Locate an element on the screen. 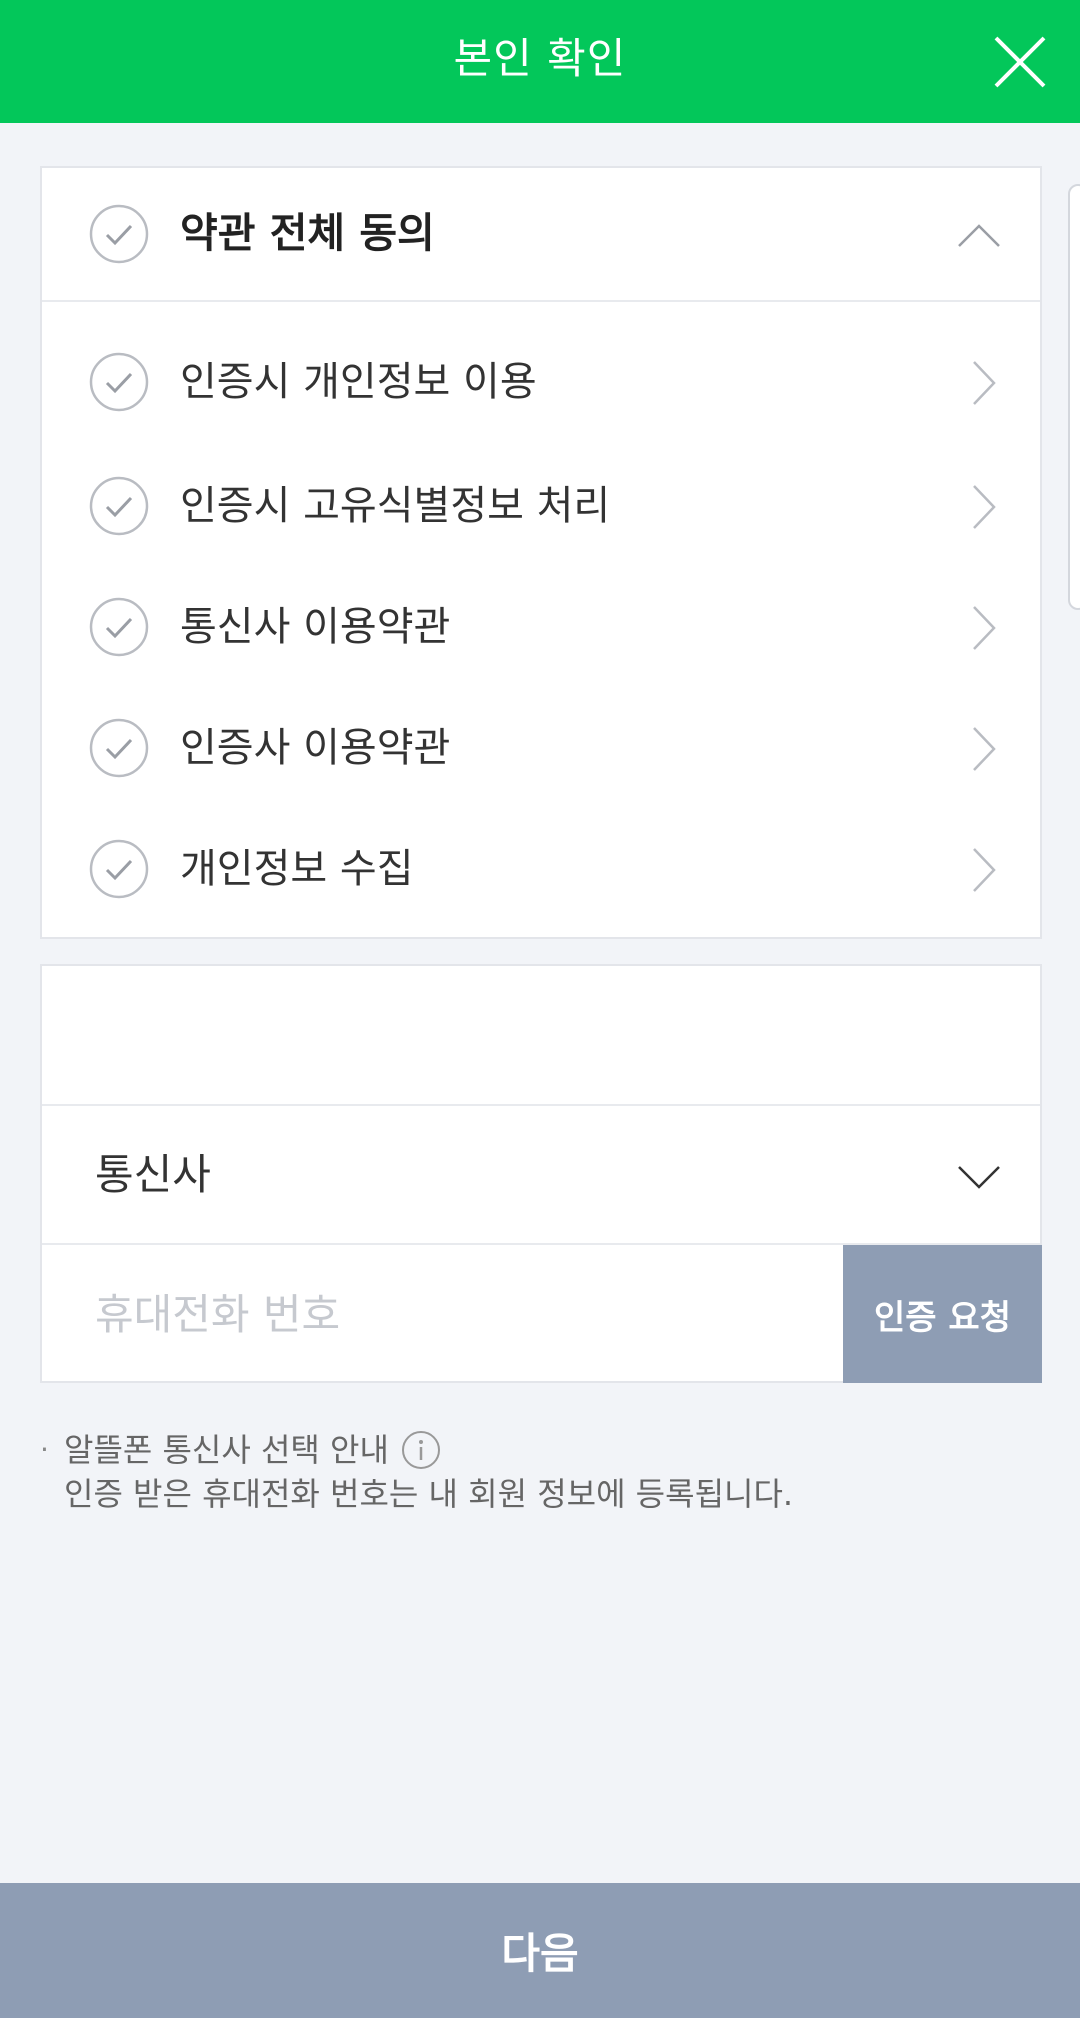  close-button is located at coordinates (1020, 61).